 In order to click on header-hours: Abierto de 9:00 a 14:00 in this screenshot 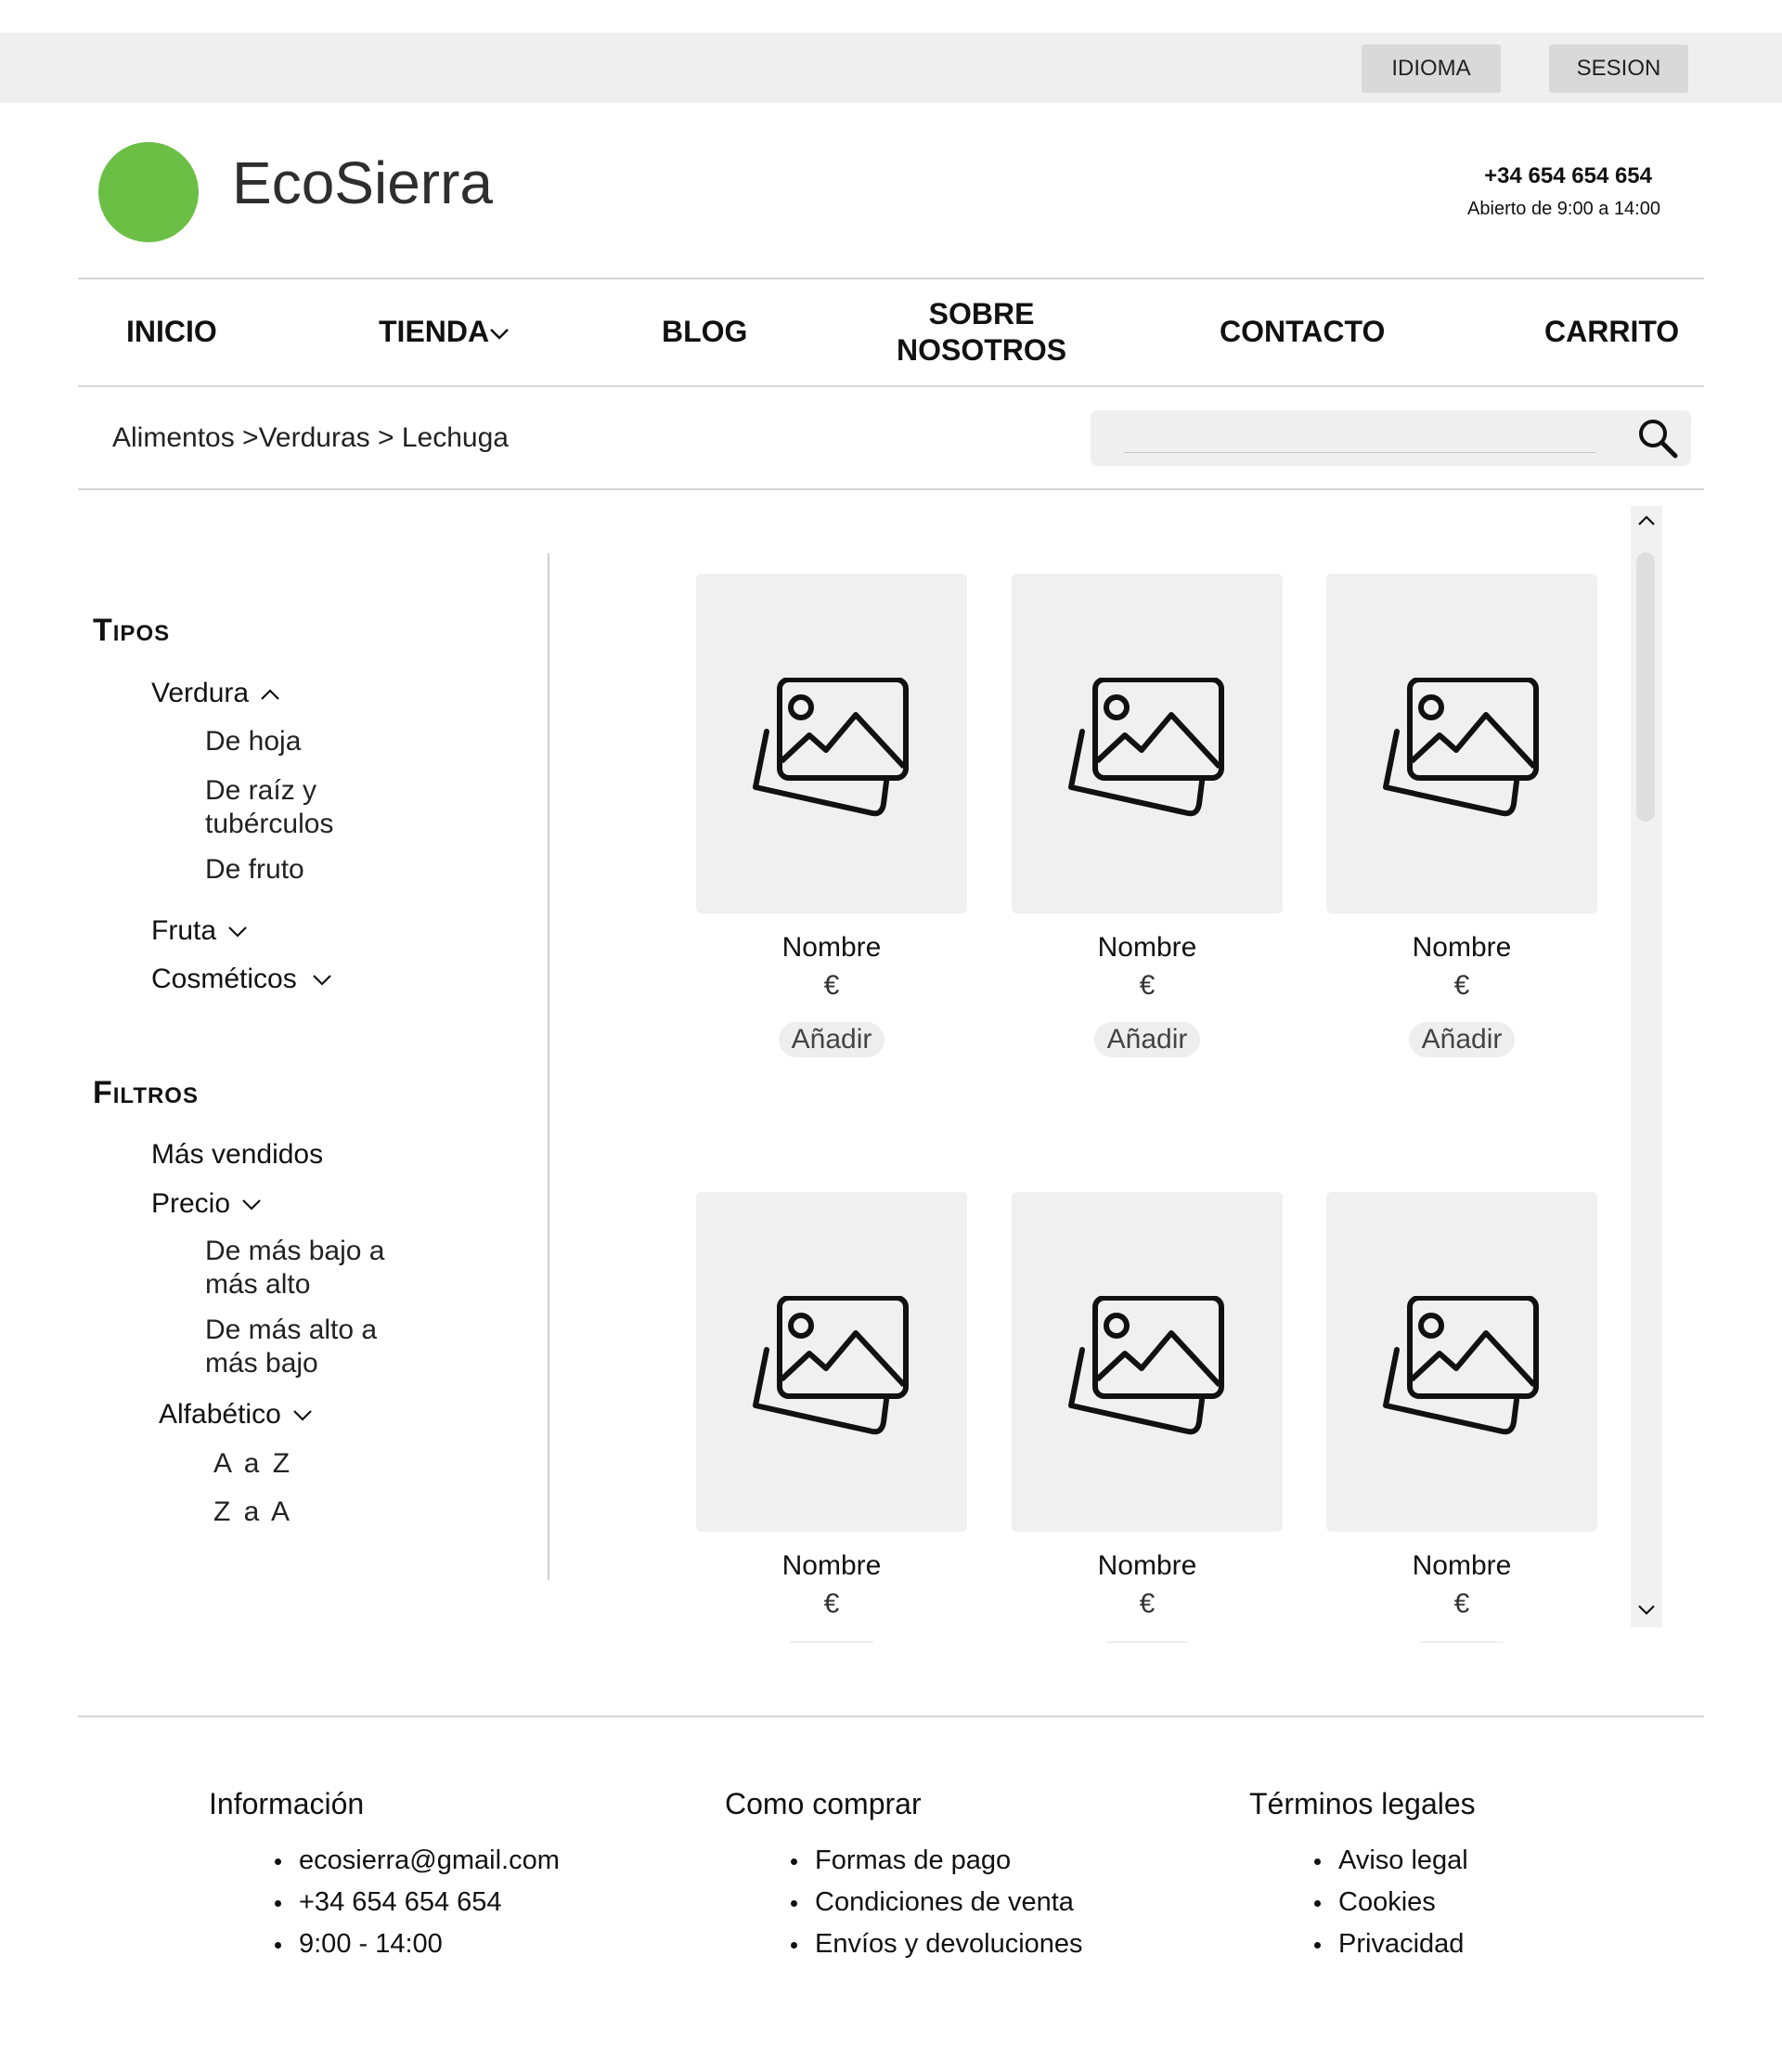, I will do `click(1563, 209)`.